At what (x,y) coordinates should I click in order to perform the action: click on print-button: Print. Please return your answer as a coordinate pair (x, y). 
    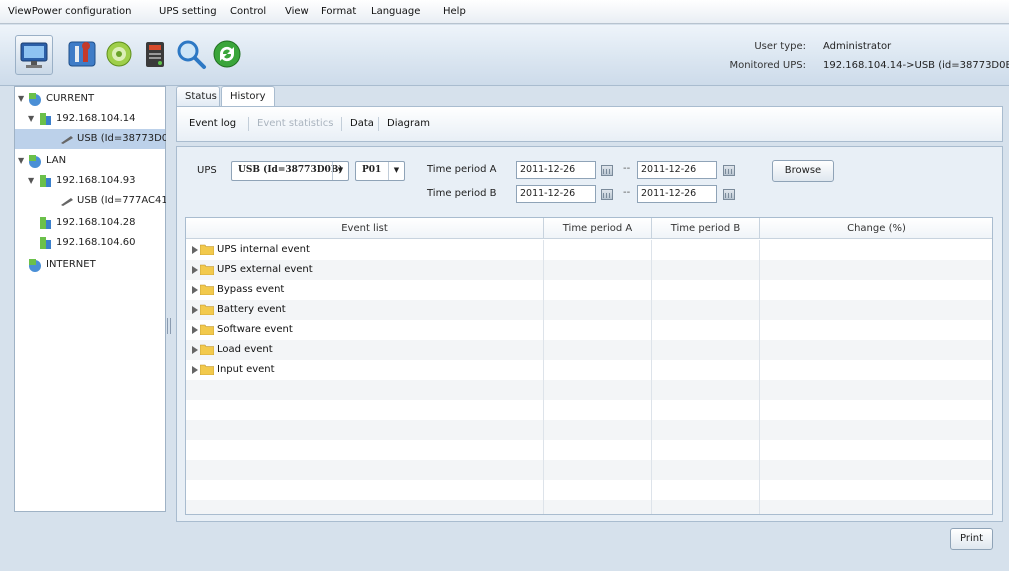
    Looking at the image, I should click on (971, 539).